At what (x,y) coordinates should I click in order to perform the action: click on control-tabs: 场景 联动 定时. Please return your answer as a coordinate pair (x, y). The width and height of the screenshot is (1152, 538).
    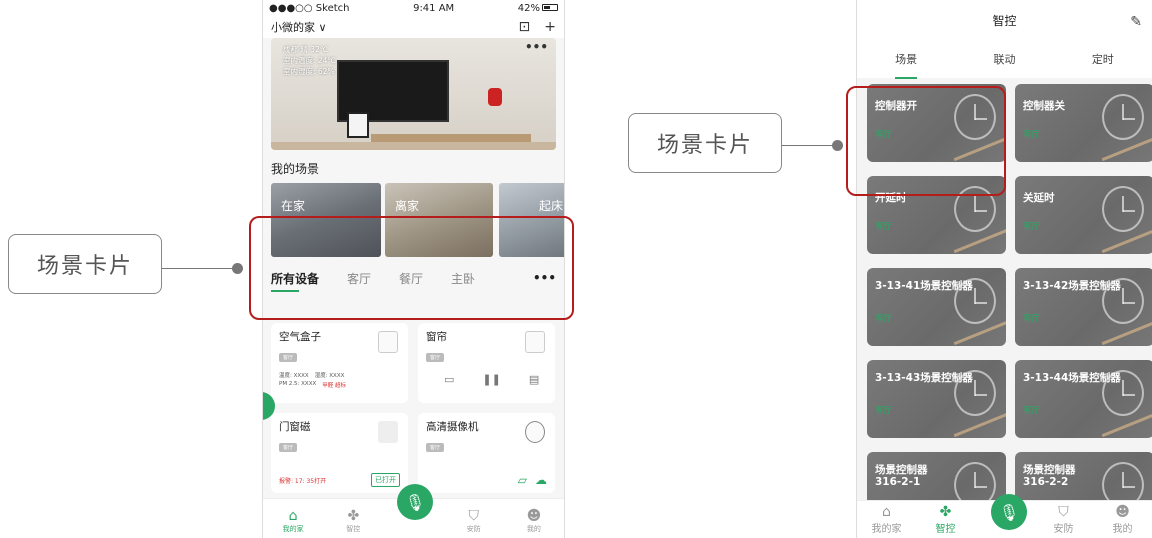
    Looking at the image, I should click on (1004, 59).